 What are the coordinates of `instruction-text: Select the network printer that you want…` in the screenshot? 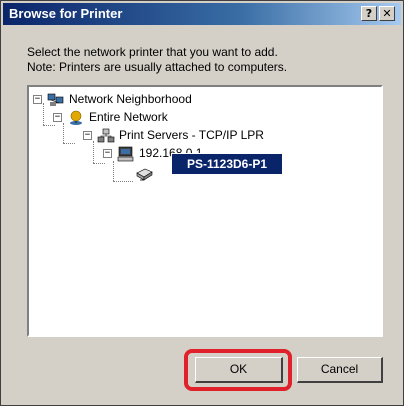 It's located at (157, 60).